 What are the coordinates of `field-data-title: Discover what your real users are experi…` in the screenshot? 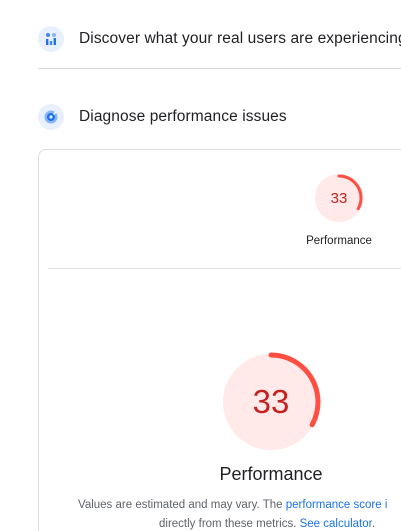 It's located at (240, 38).